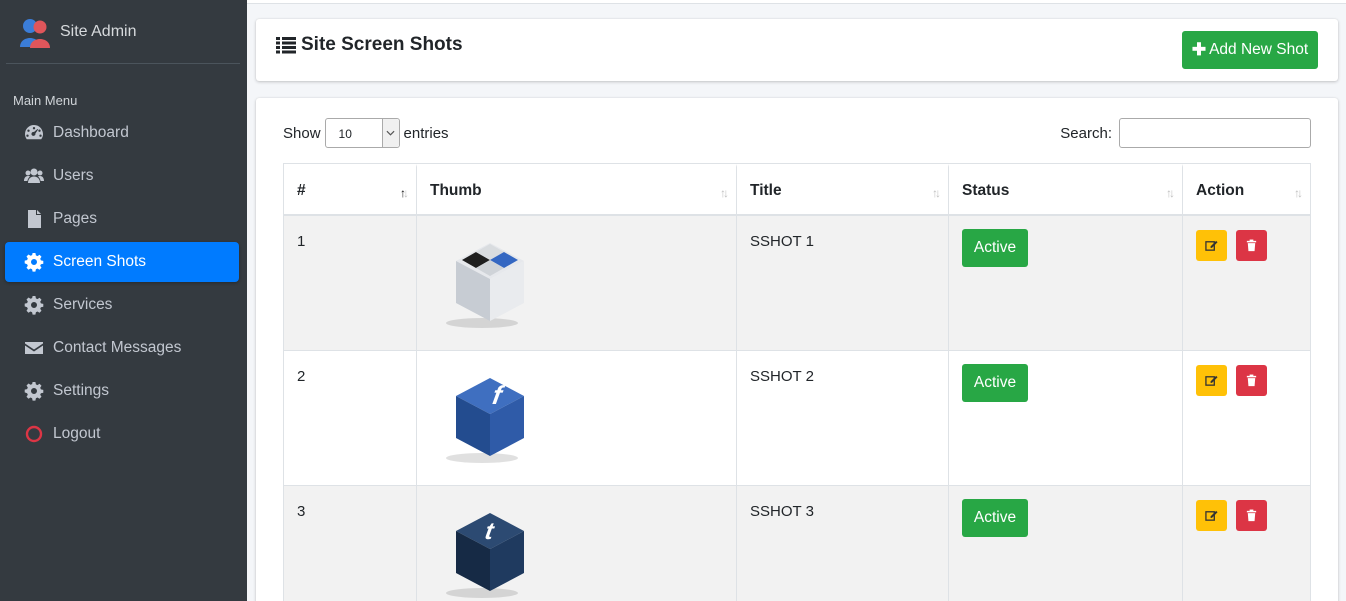  Describe the element at coordinates (797, 50) in the screenshot. I see `page-header-card: Site Screen Shots ✚ Add New Shot` at that location.